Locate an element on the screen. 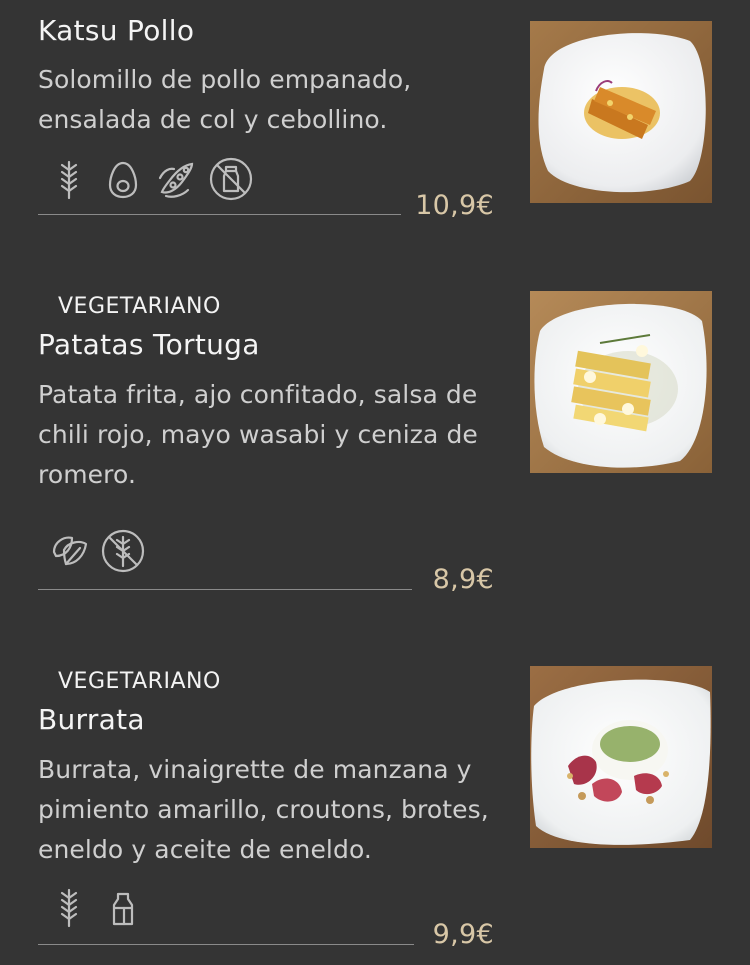 Image resolution: width=750 pixels, height=965 pixels. egg-icon is located at coordinates (123, 179).